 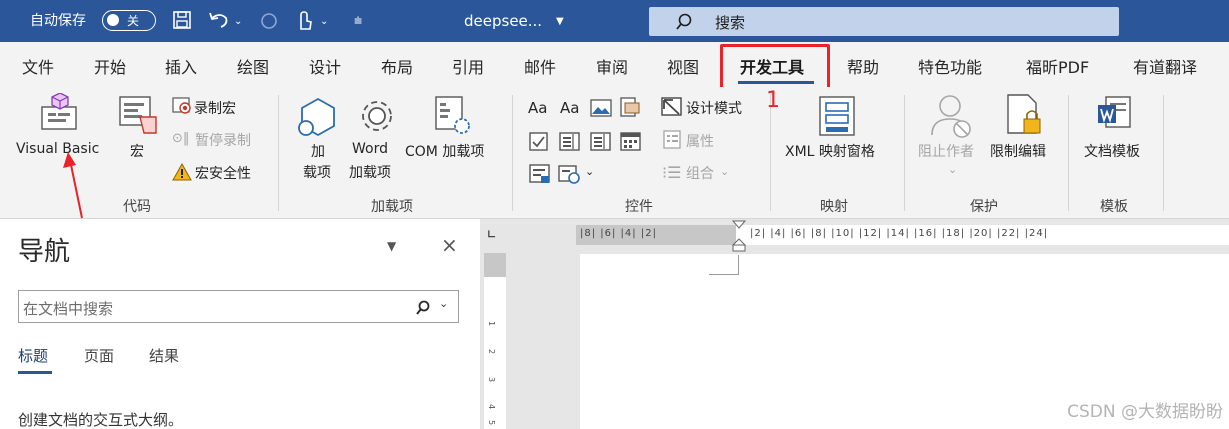 I want to click on nav-hint-text: 创建文档的交互式大纲。, so click(x=101, y=420).